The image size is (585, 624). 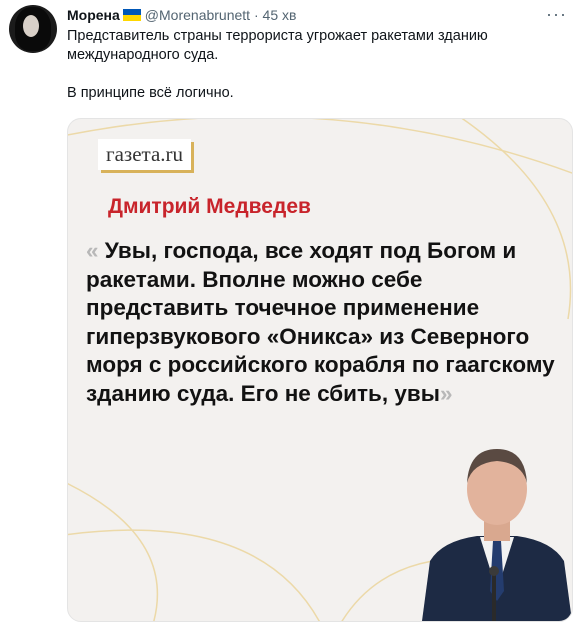 I want to click on close-quote-mark: », so click(x=446, y=393).